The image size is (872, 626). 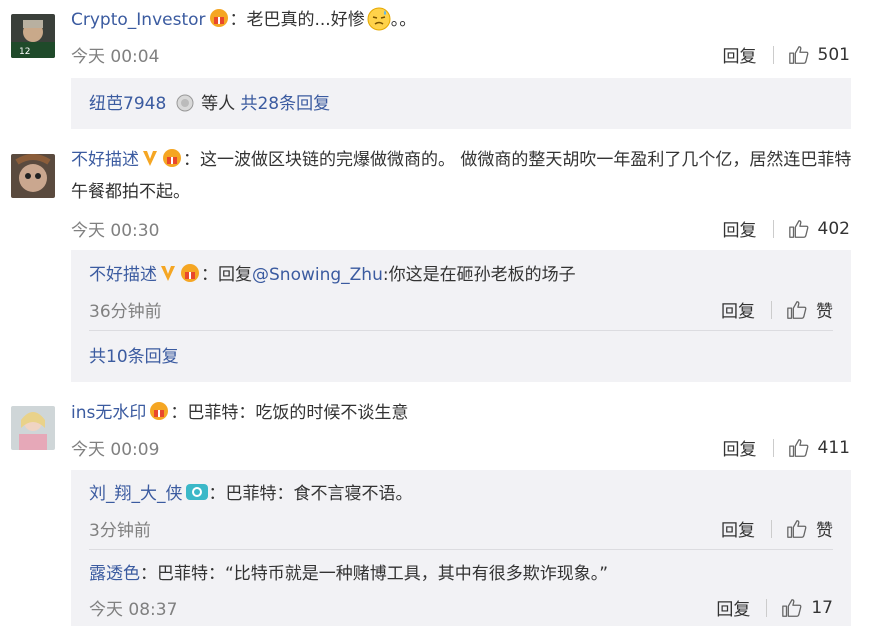 I want to click on like-button: 411, so click(x=819, y=448).